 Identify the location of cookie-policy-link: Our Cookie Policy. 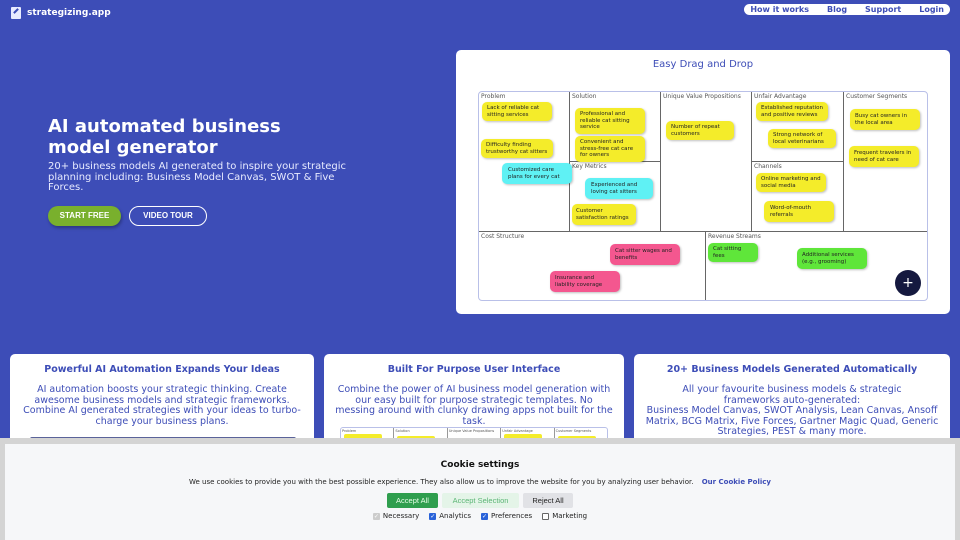
(736, 482).